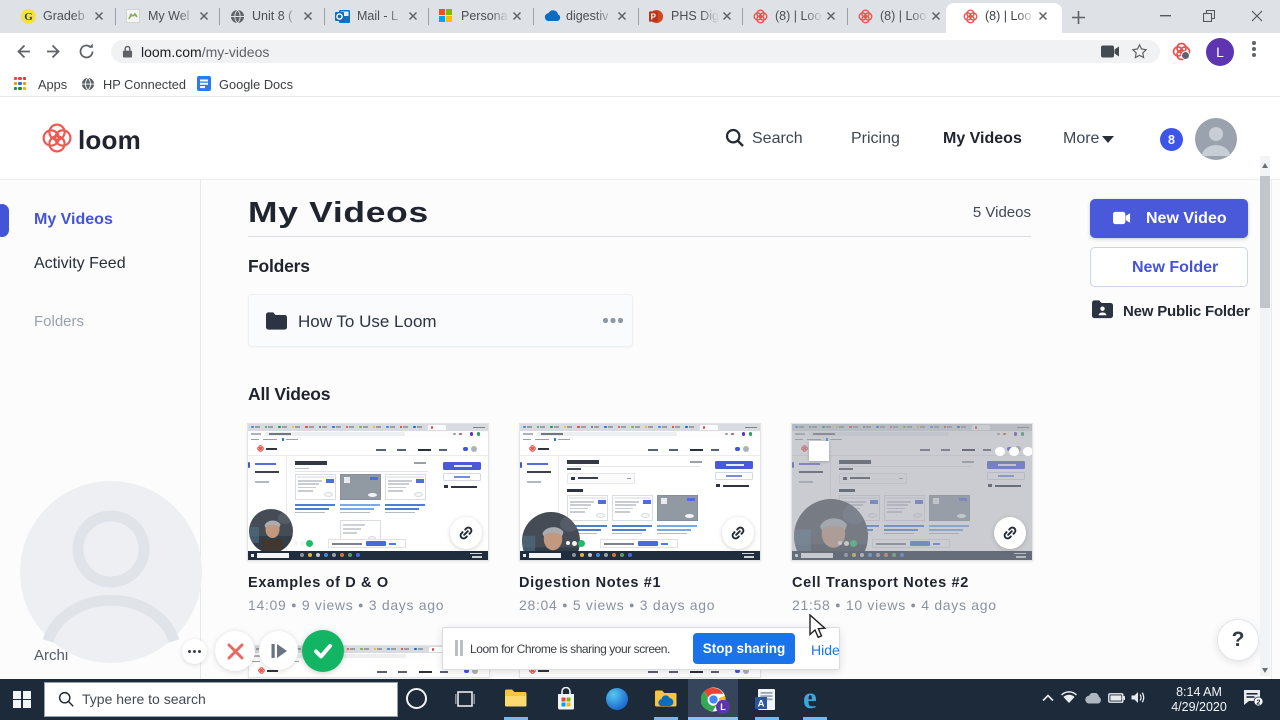 The width and height of the screenshot is (1280, 720). I want to click on svg-text: 2, so click(1258, 701).